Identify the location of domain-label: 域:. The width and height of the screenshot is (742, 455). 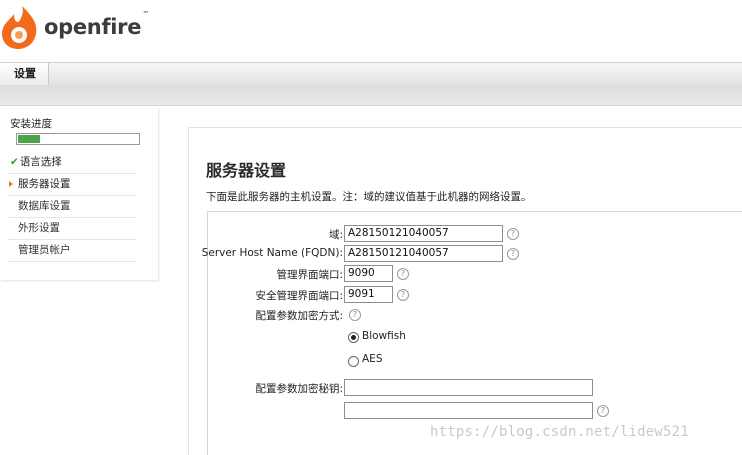
(335, 235).